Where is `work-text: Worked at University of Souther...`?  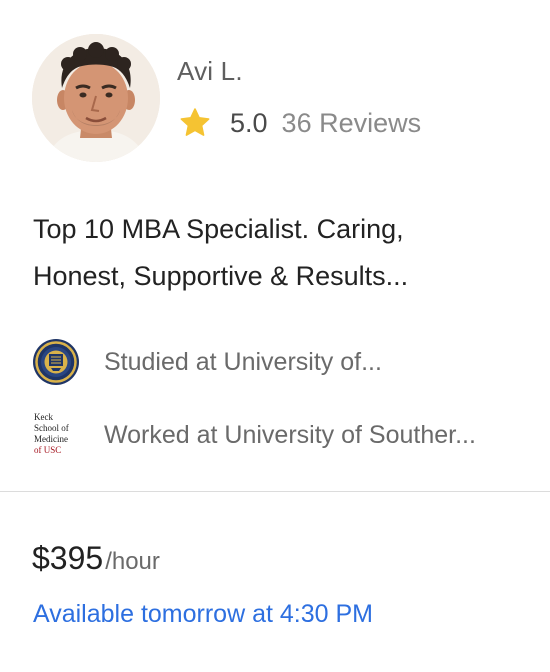 work-text: Worked at University of Souther... is located at coordinates (290, 434).